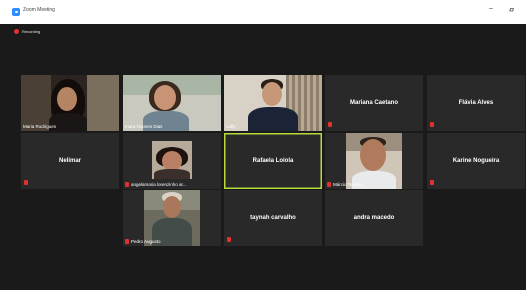 This screenshot has height=290, width=526. I want to click on participant-tile: Márcio Teixeira, so click(374, 161).